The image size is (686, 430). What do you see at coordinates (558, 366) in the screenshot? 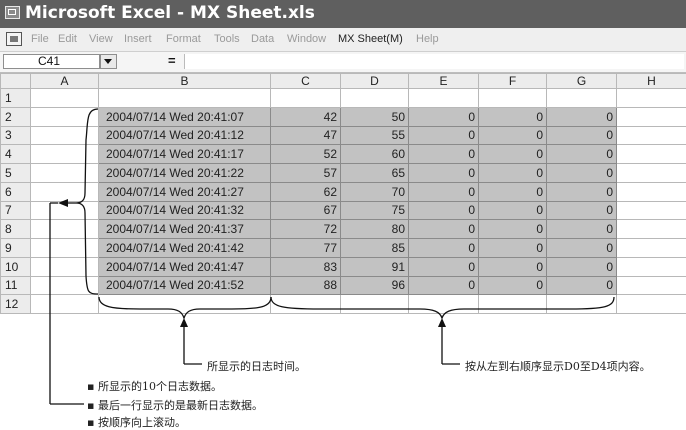
I see `data-annotation: 按从左到右顺序显示D0至D4项内容。` at bounding box center [558, 366].